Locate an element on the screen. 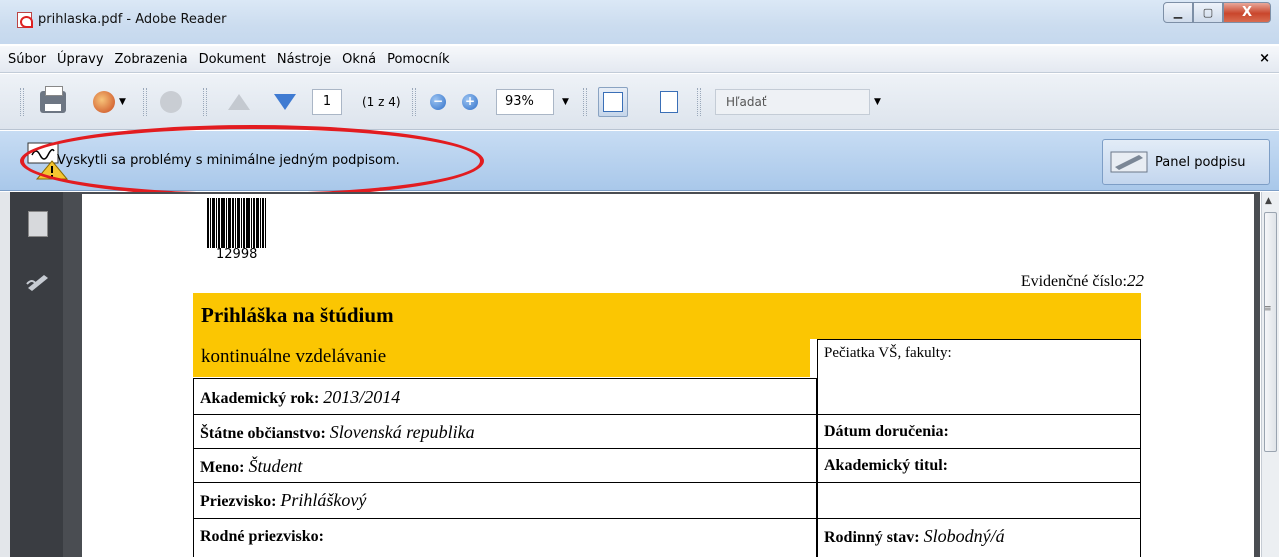 The height and width of the screenshot is (557, 1279). search-box: Hľadať is located at coordinates (792, 102).